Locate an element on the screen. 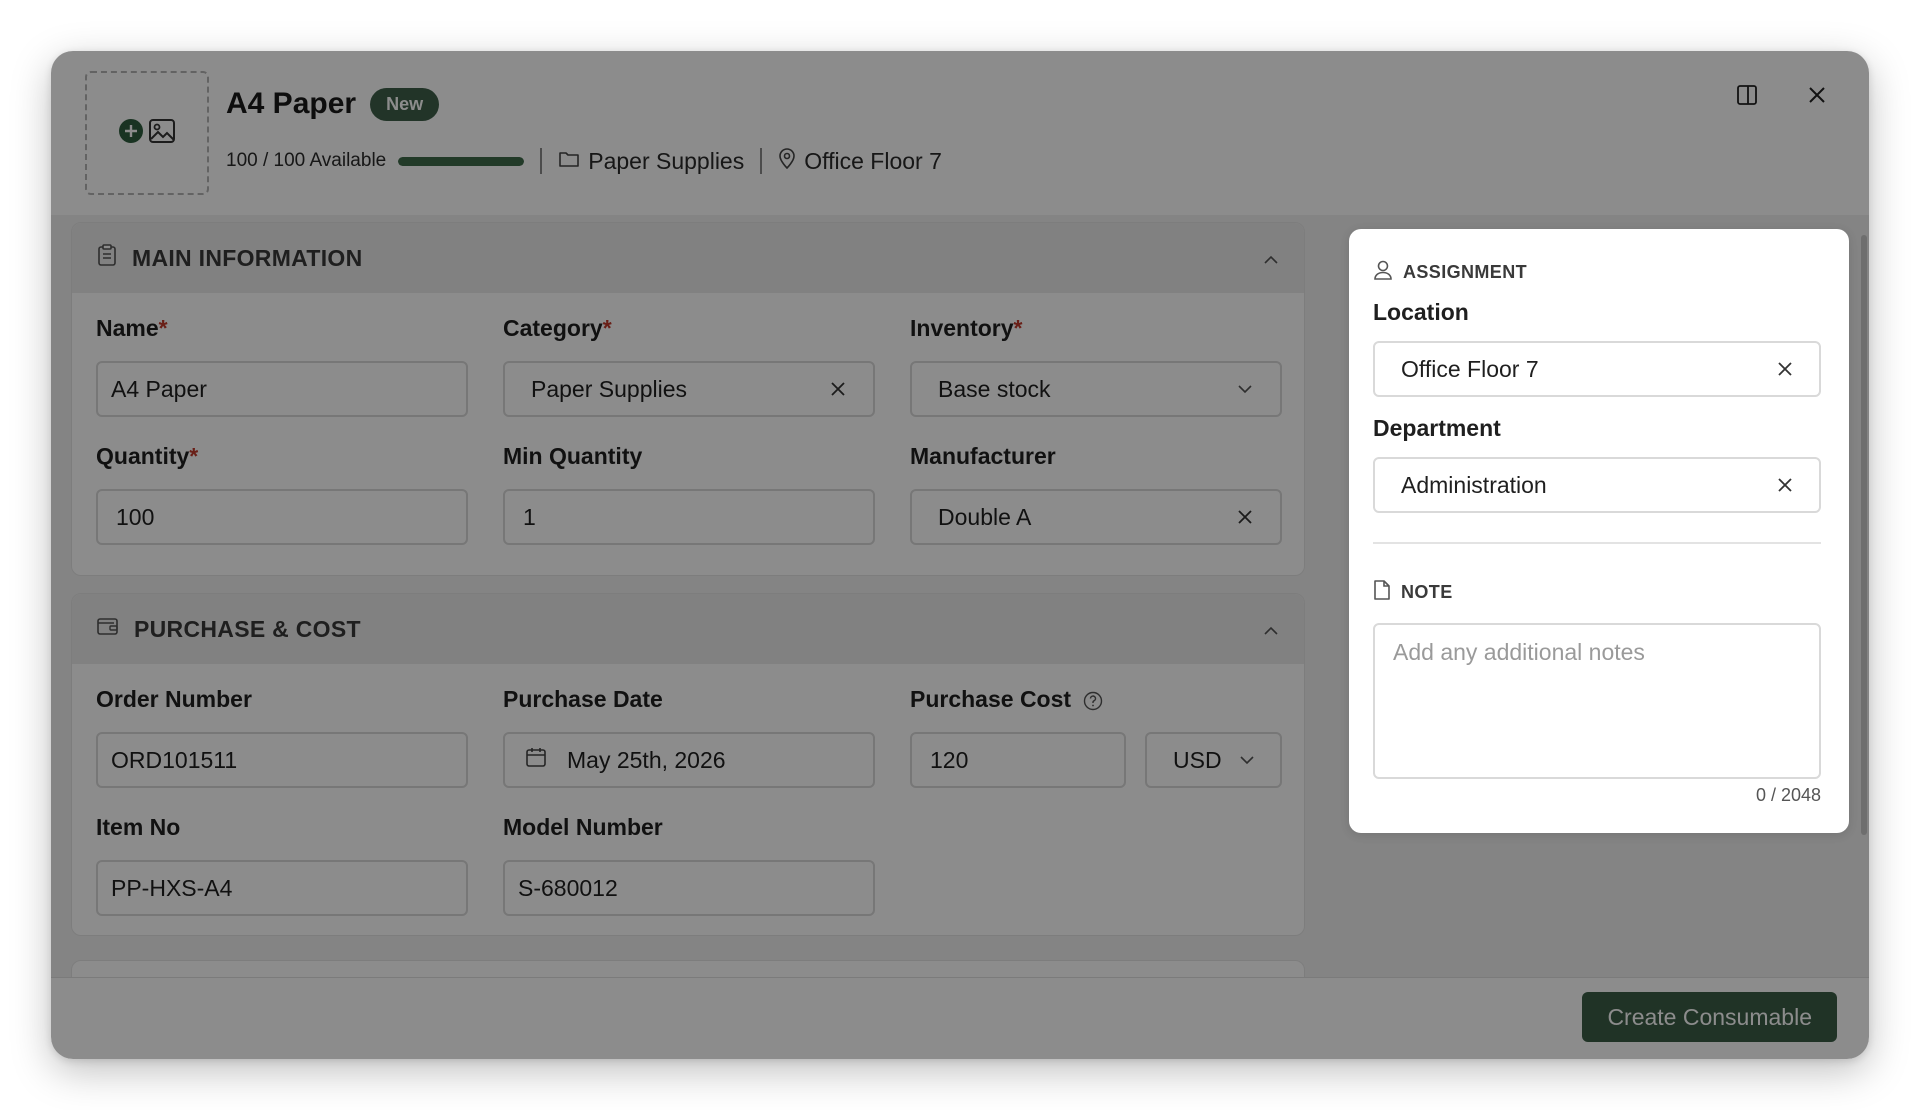  model-number-label: Model Number is located at coordinates (583, 827).